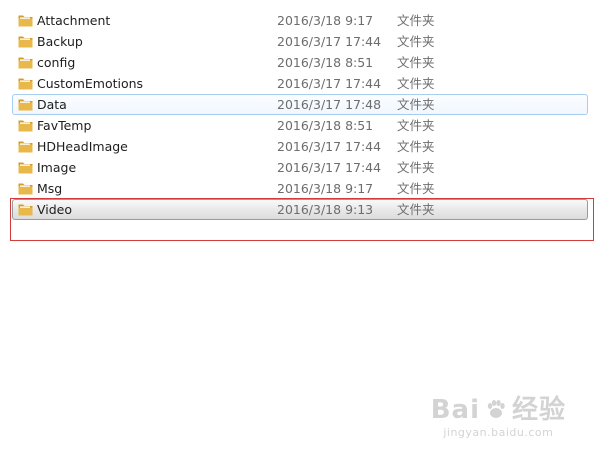 This screenshot has width=600, height=451. Describe the element at coordinates (52, 104) in the screenshot. I see `file-name: Data` at that location.